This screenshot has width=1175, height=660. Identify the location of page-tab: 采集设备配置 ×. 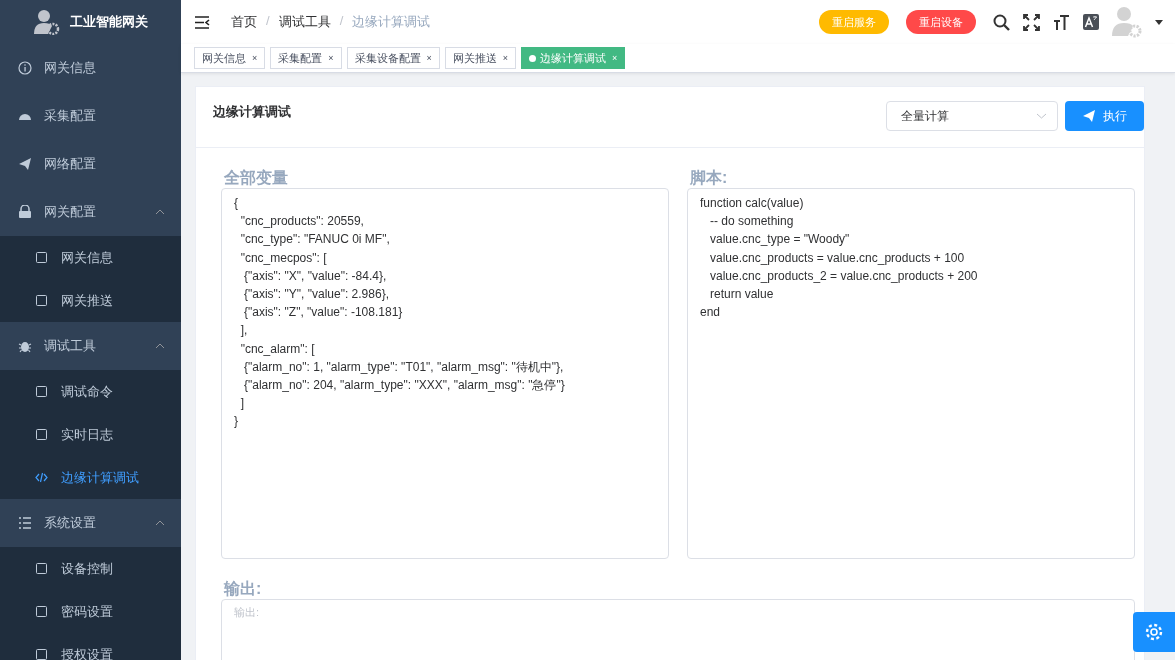
(393, 58).